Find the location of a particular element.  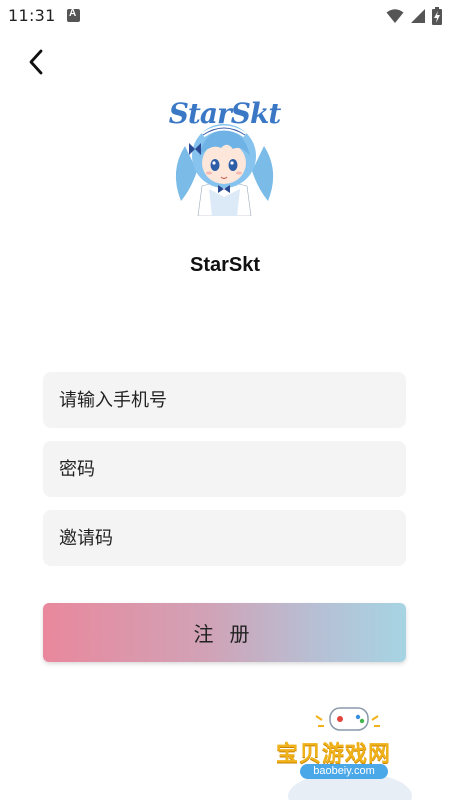

password-field is located at coordinates (224, 469).